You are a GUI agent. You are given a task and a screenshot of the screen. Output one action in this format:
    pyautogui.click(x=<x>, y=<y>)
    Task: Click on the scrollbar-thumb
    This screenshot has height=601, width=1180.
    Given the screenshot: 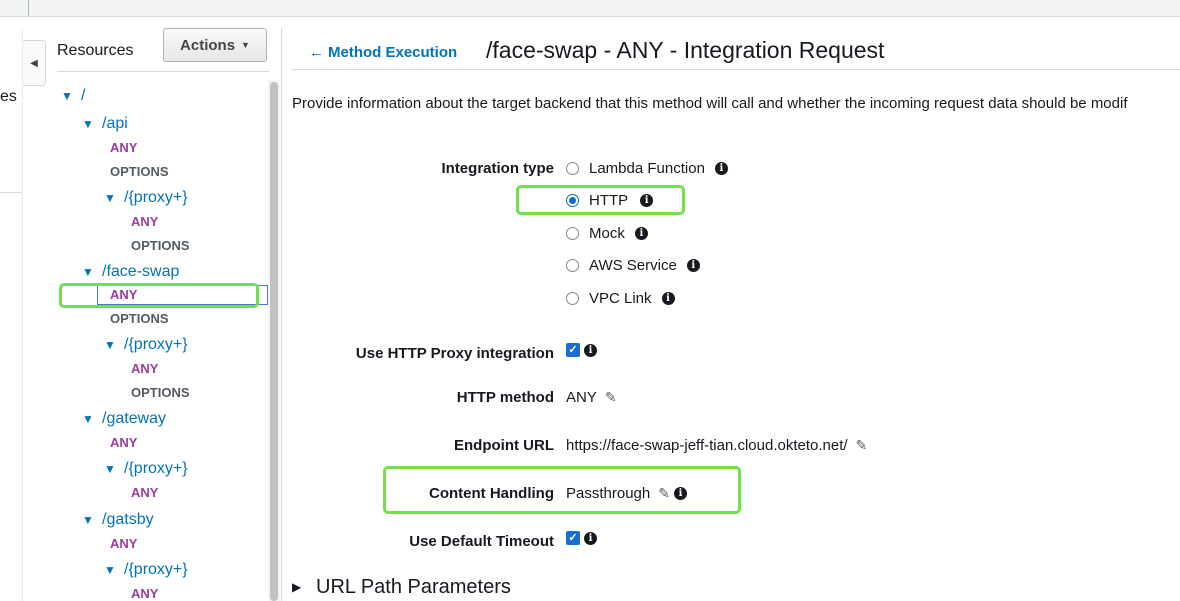 What is the action you would take?
    pyautogui.click(x=274, y=341)
    